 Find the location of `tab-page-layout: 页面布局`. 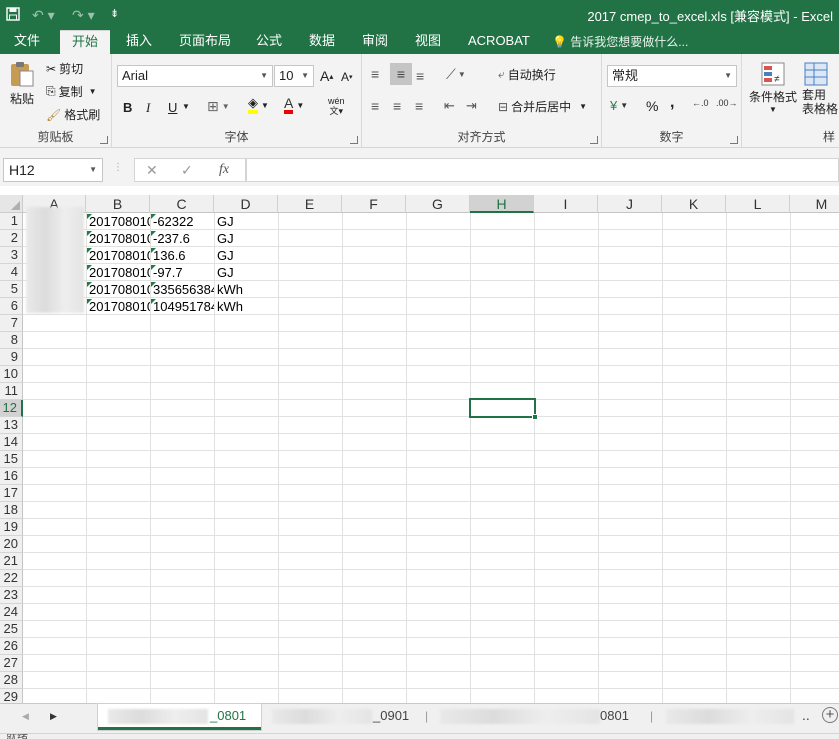

tab-page-layout: 页面布局 is located at coordinates (205, 42).